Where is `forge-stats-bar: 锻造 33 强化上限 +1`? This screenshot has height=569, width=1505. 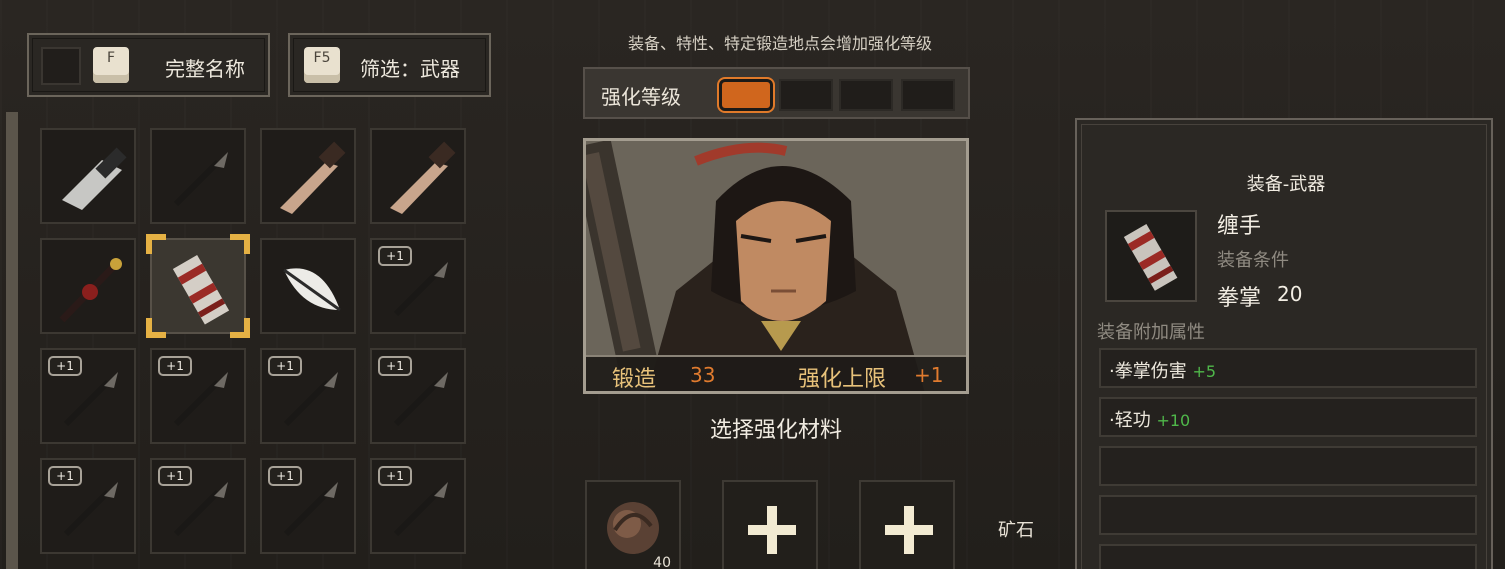
forge-stats-bar: 锻造 33 强化上限 +1 is located at coordinates (776, 373).